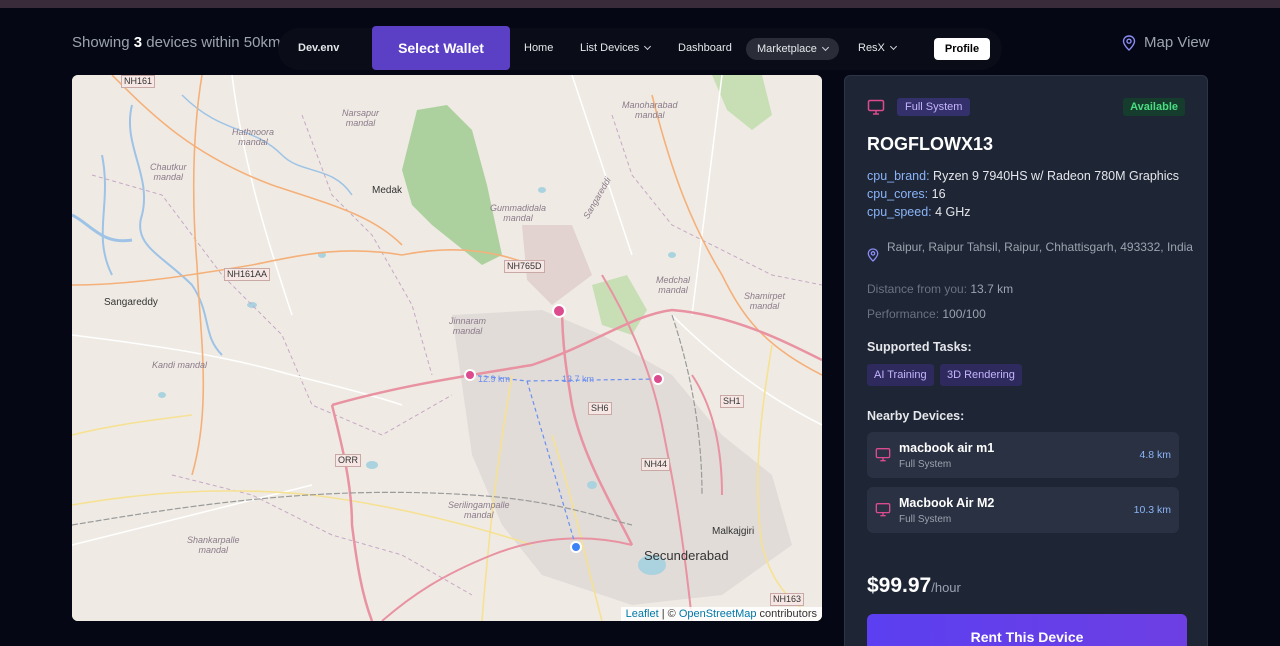 Image resolution: width=1280 pixels, height=646 pixels. What do you see at coordinates (898, 176) in the screenshot?
I see `spec-key: cpu_brand:` at bounding box center [898, 176].